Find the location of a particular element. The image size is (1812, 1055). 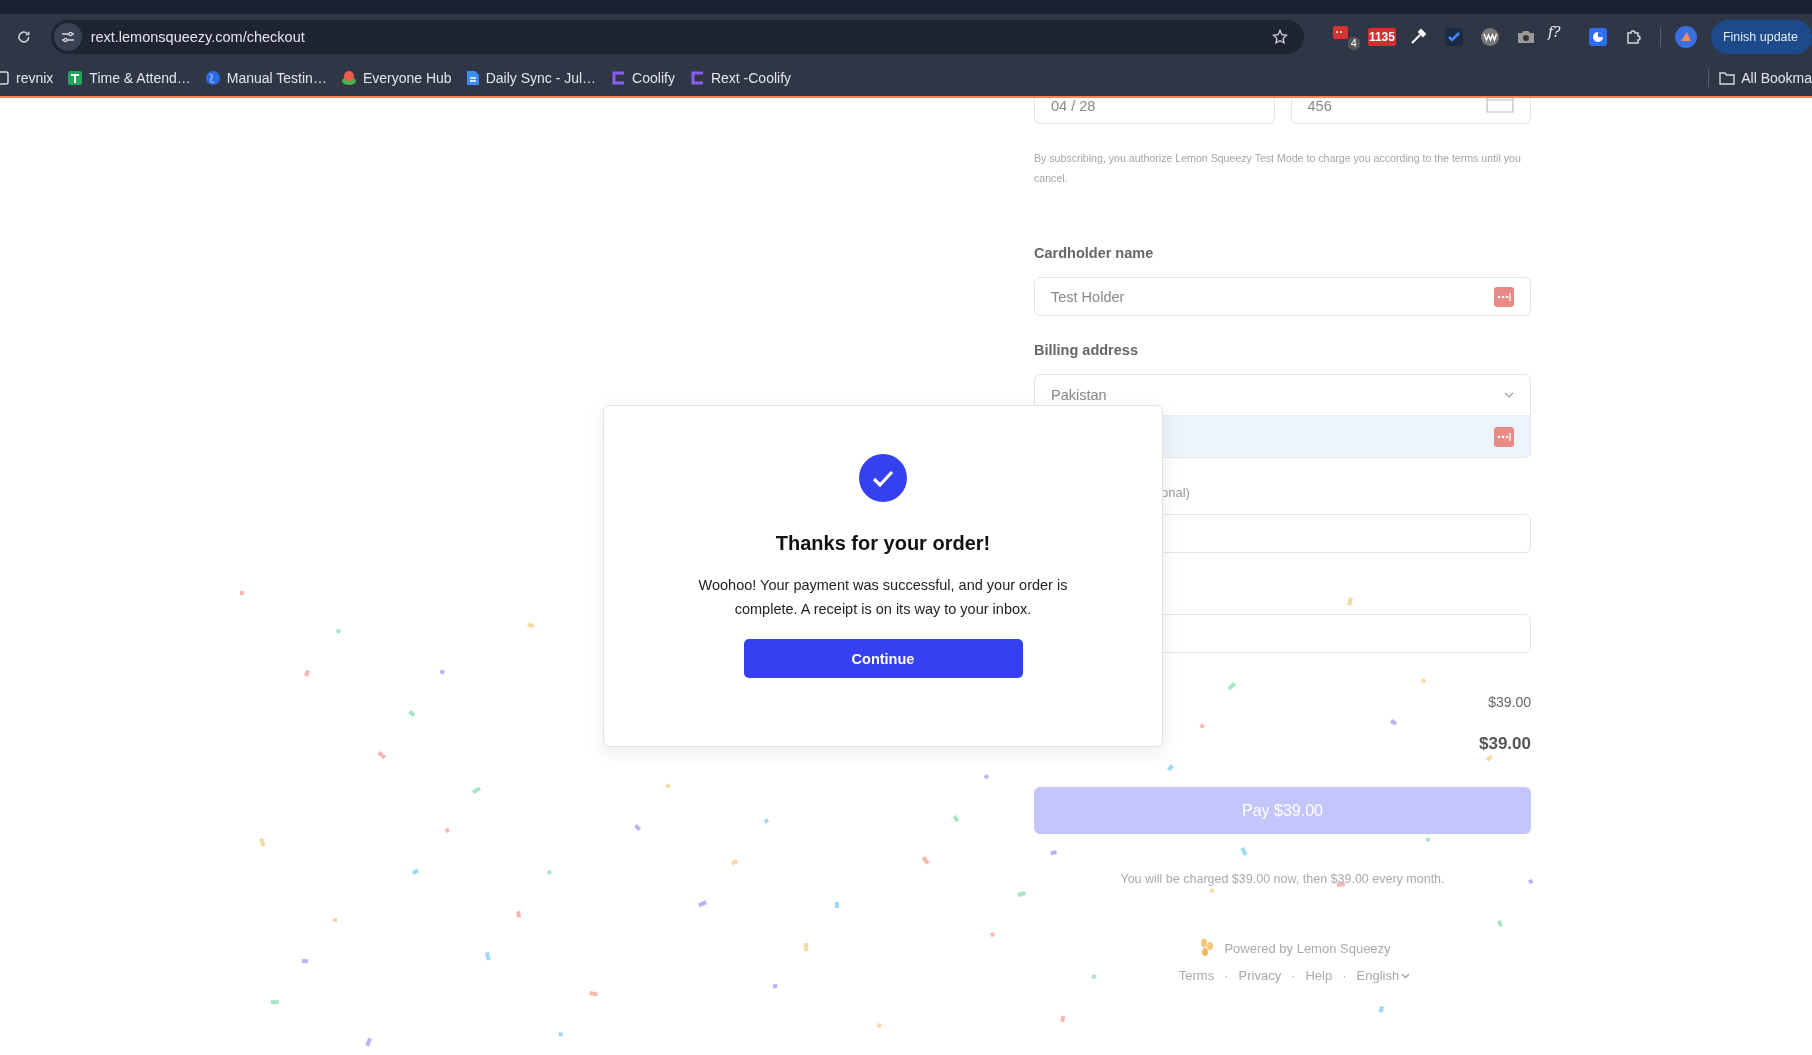

url-text: rext.lemonsqueezy.com/checkout is located at coordinates (198, 37).